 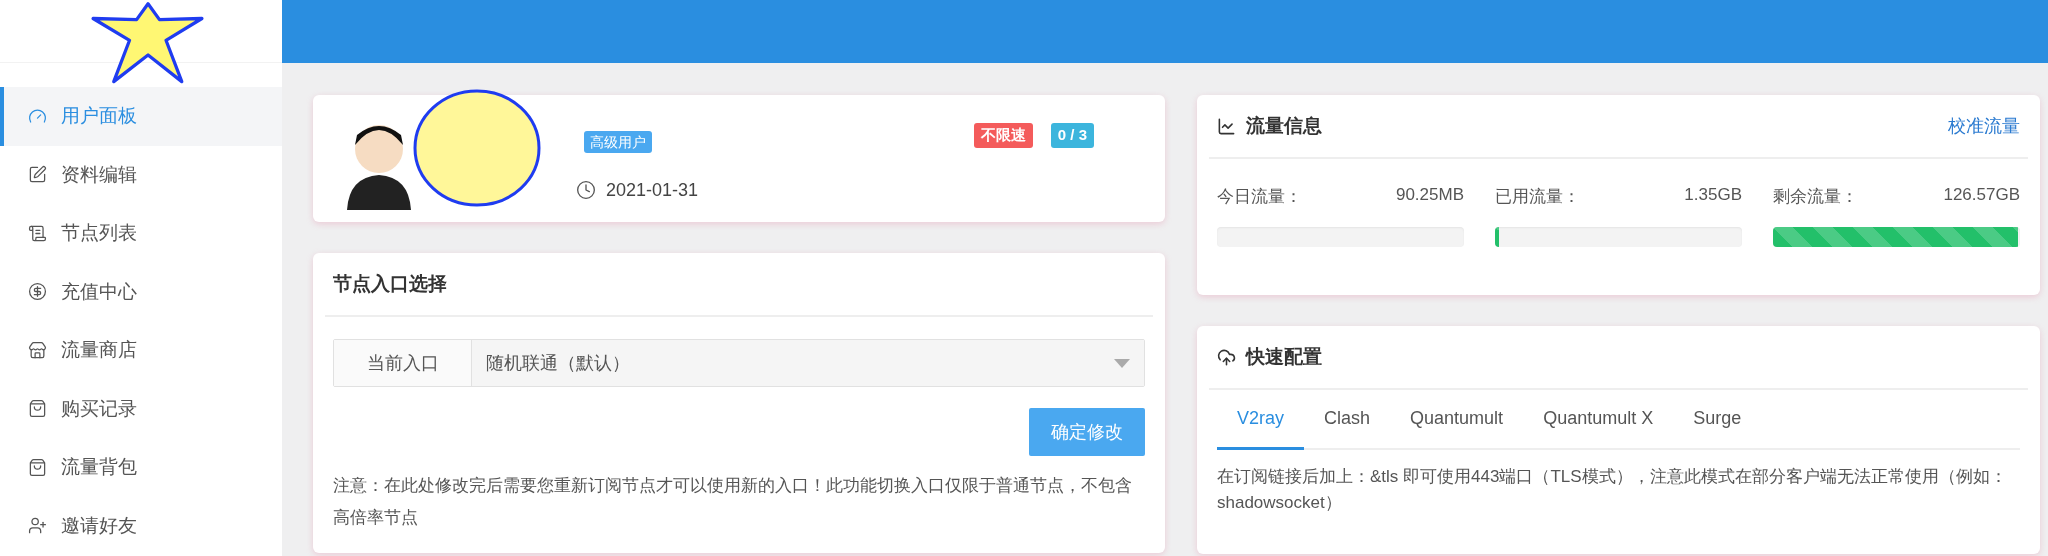 I want to click on cloud-upload-icon, so click(x=1226, y=357).